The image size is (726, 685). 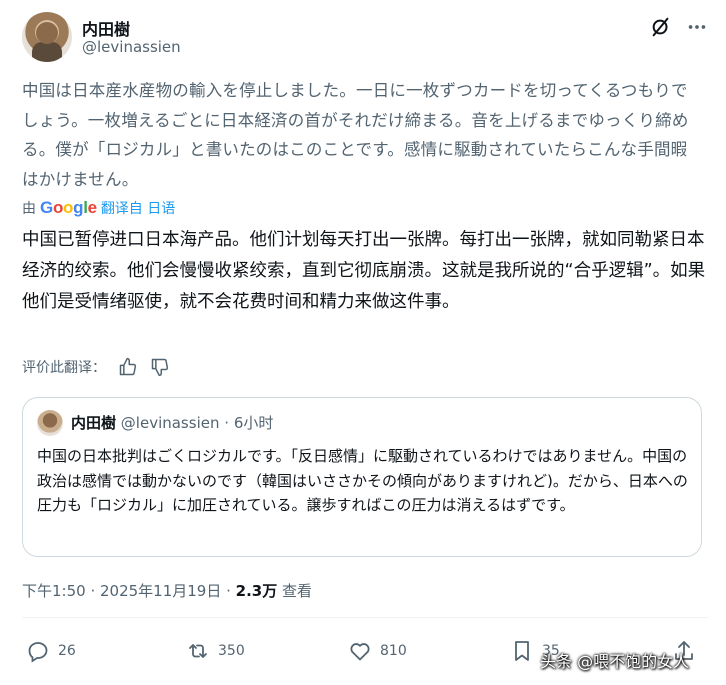 I want to click on divider, so click(x=365, y=617).